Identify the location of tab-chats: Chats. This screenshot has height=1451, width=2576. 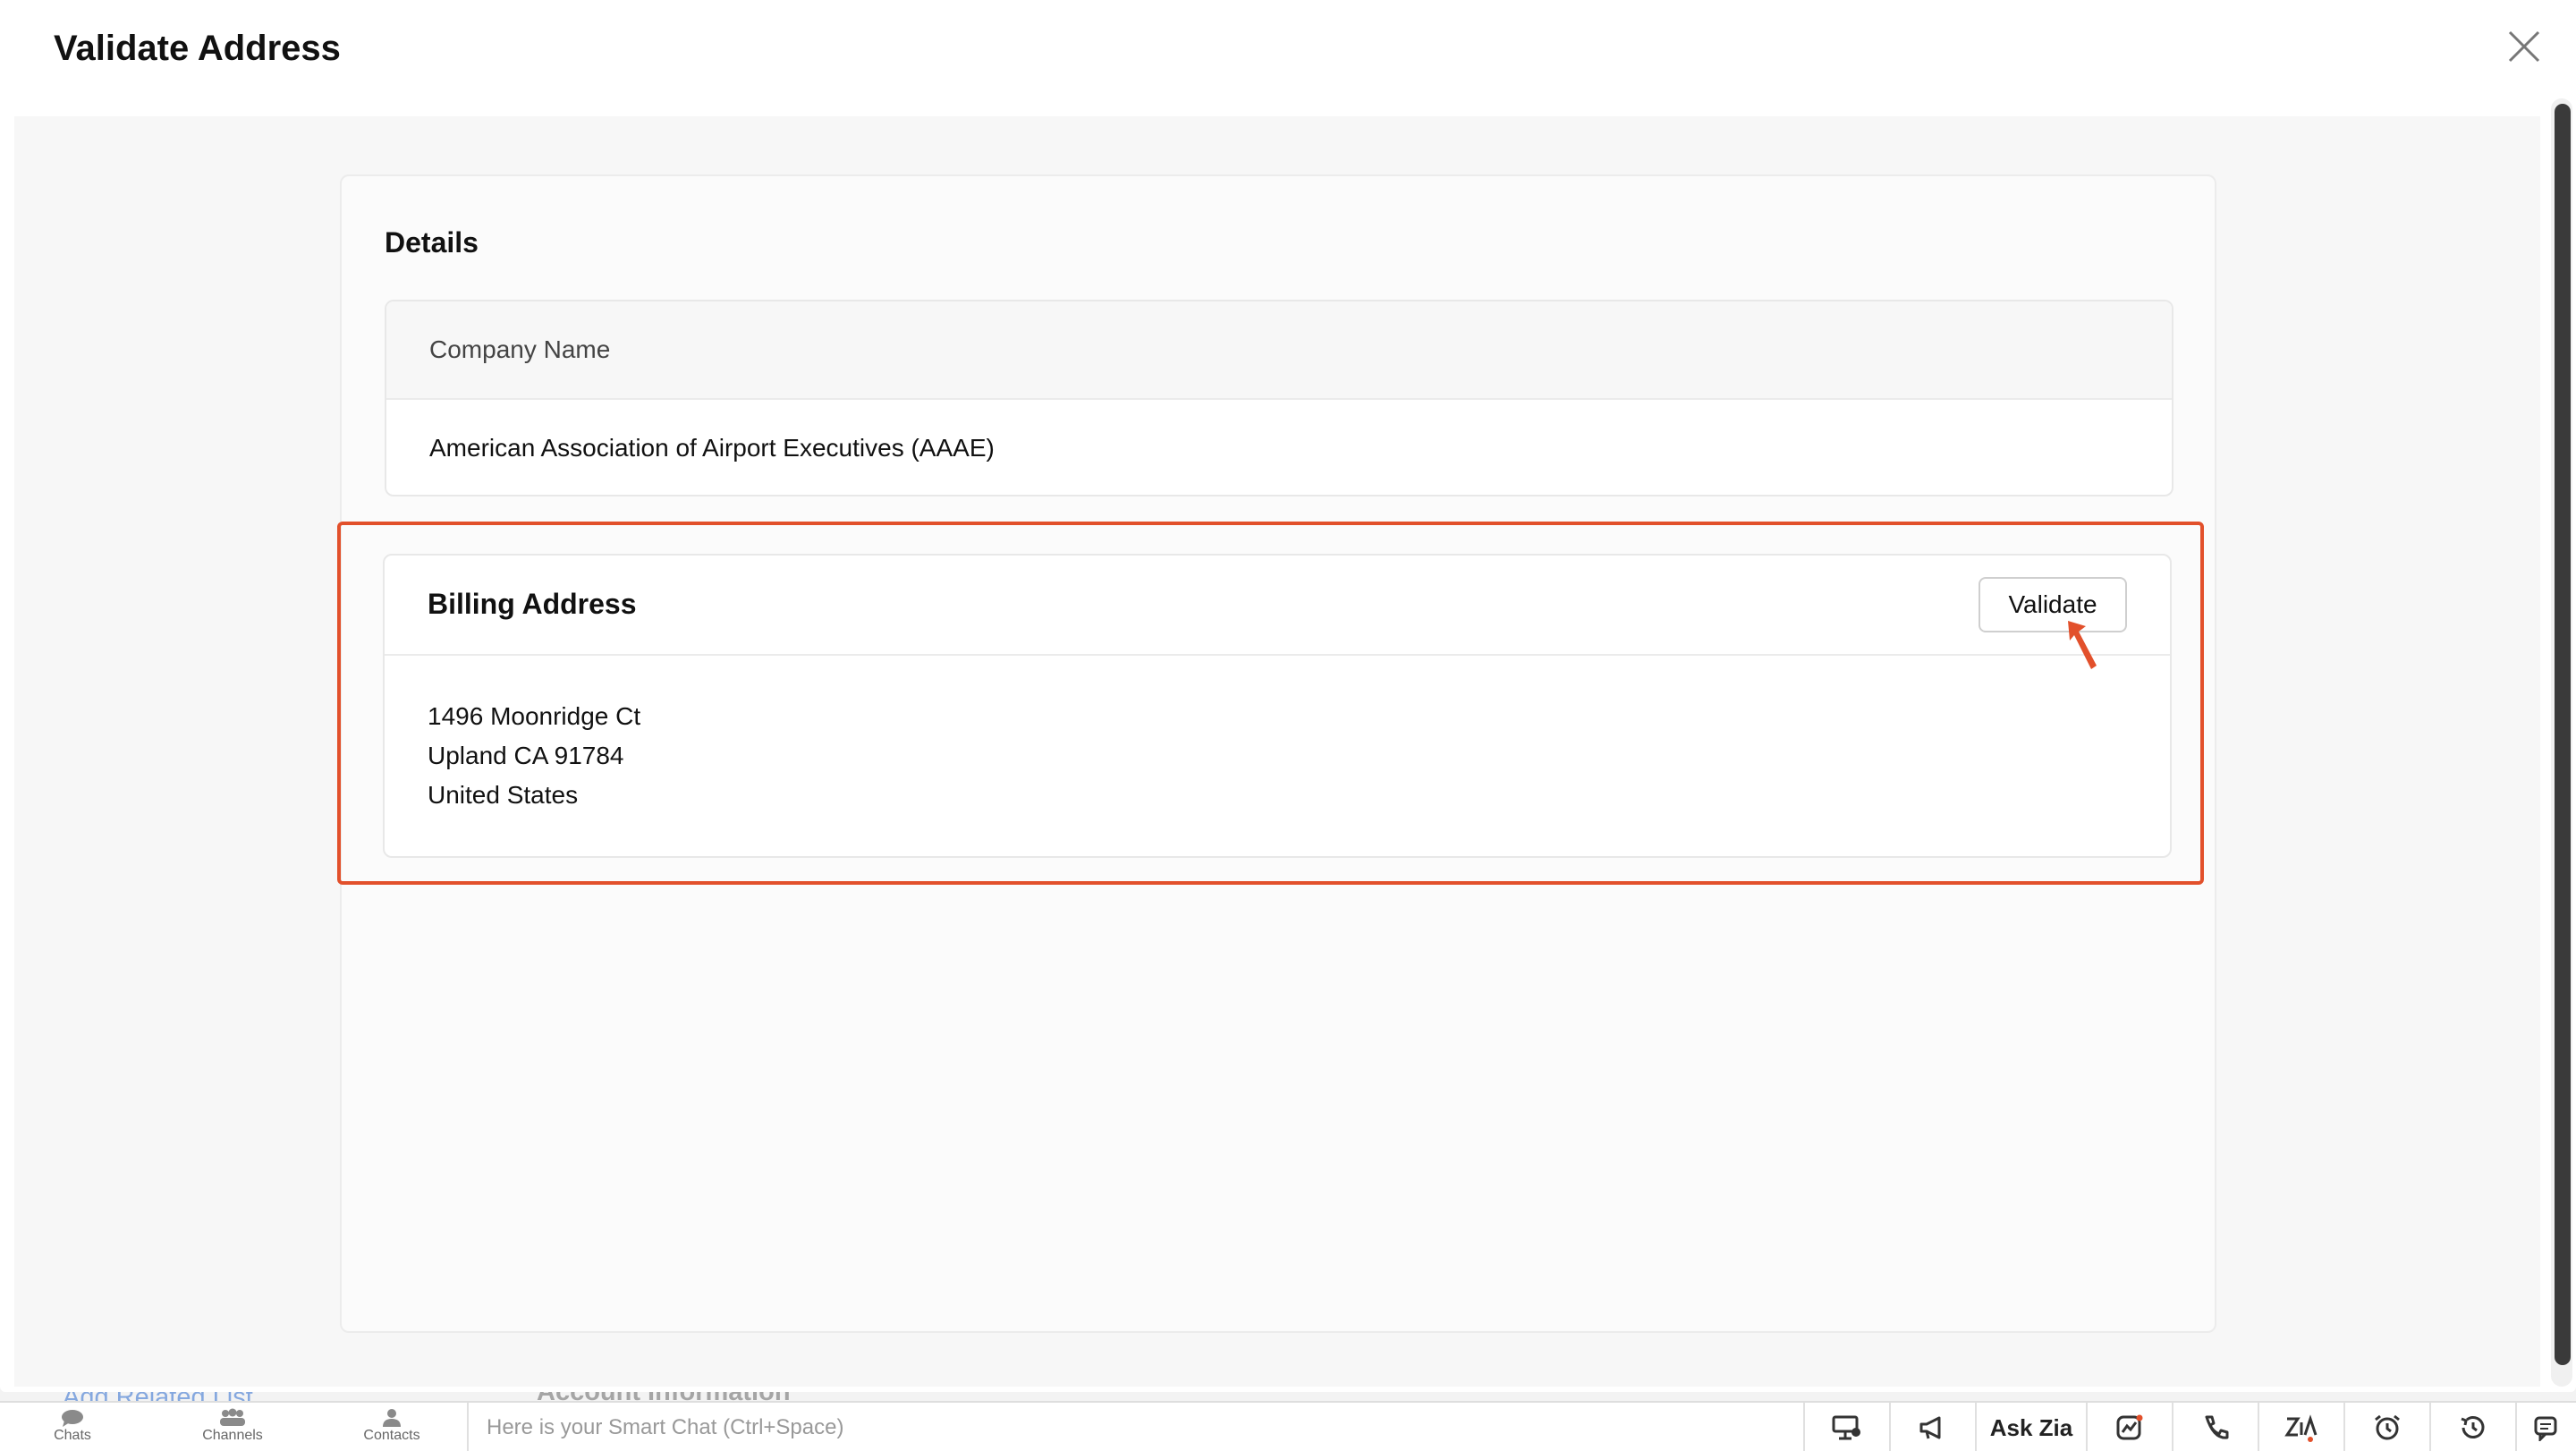
(72, 1427).